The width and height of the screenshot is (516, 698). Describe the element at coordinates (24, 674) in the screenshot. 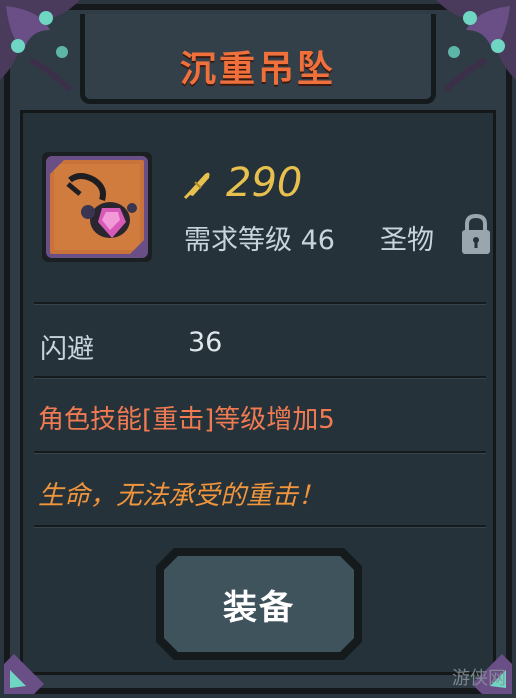

I see `corner-ornament-icon` at that location.